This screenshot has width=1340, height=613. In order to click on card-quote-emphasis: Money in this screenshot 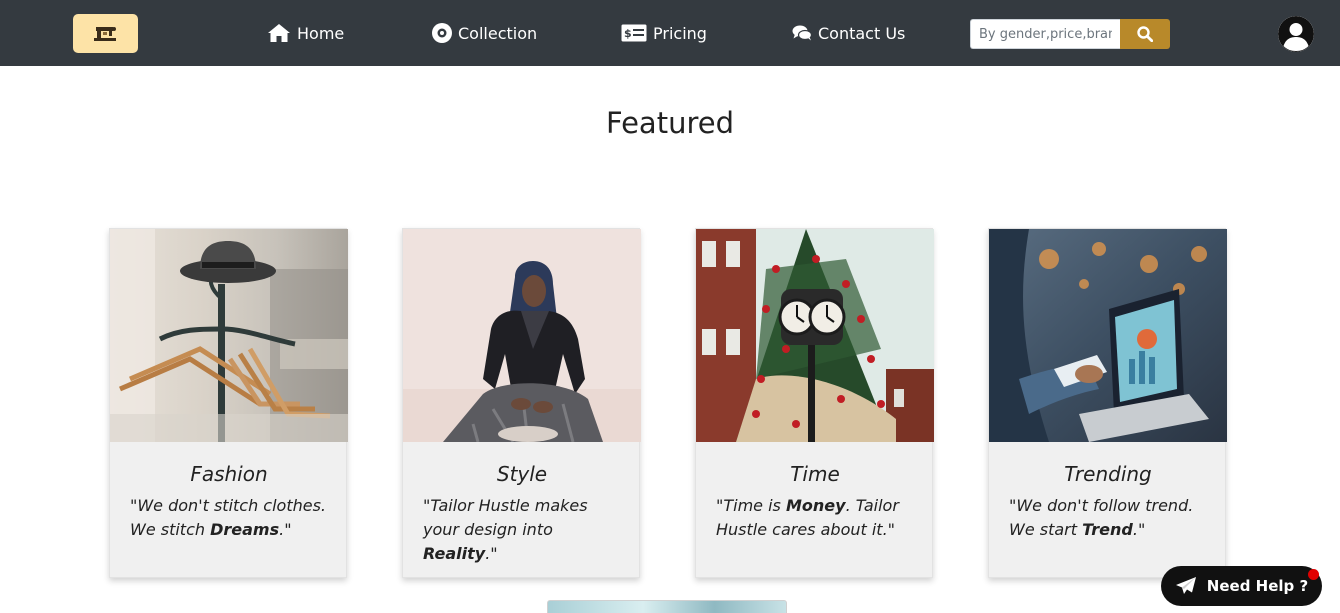, I will do `click(815, 505)`.